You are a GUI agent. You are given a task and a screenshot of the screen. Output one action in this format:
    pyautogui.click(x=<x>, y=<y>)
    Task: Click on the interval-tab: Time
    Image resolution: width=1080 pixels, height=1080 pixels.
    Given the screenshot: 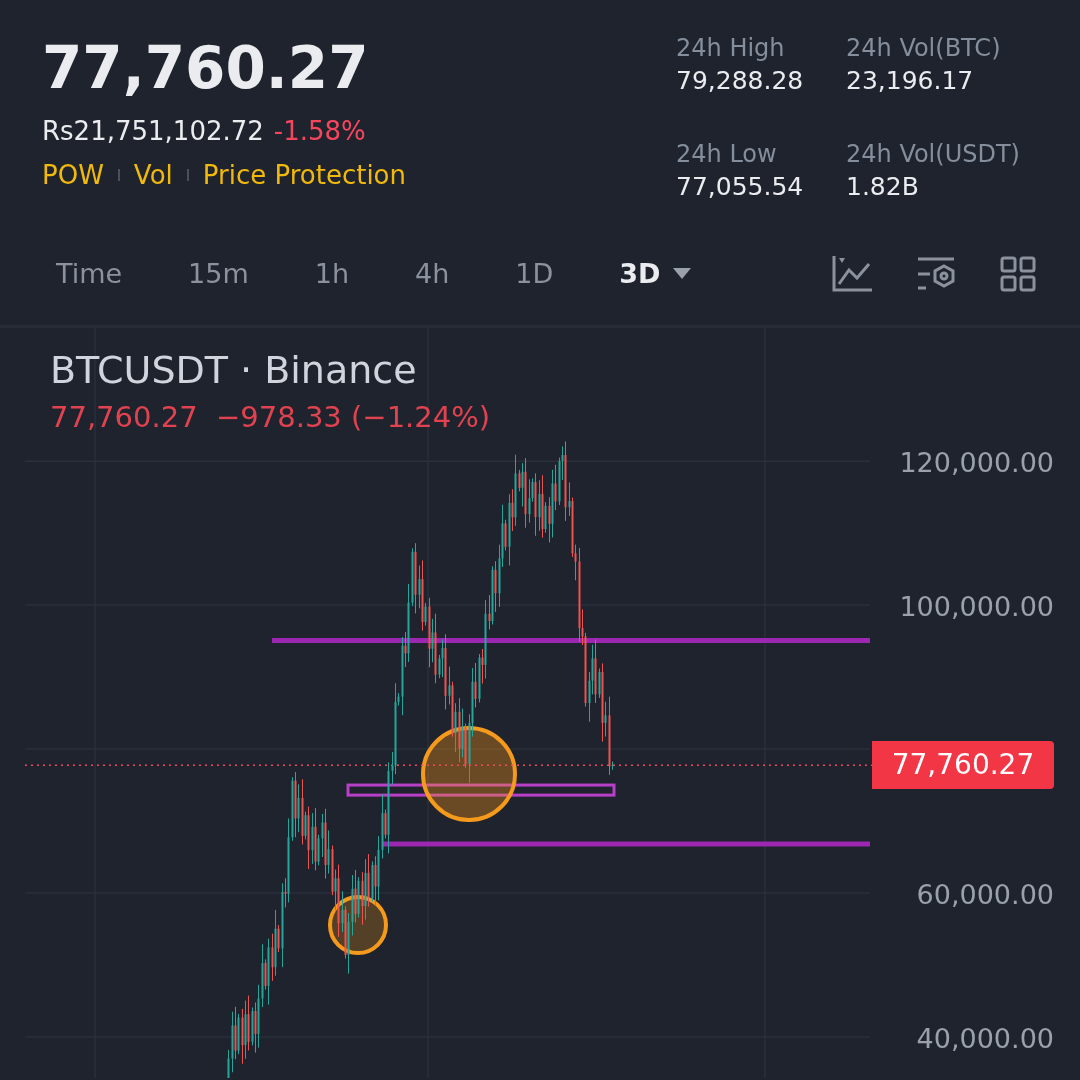 What is the action you would take?
    pyautogui.click(x=89, y=273)
    